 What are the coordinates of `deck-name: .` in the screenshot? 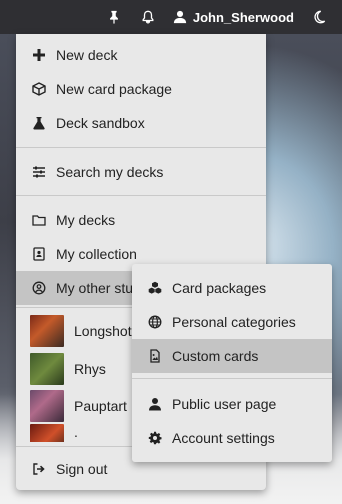 It's located at (76, 432).